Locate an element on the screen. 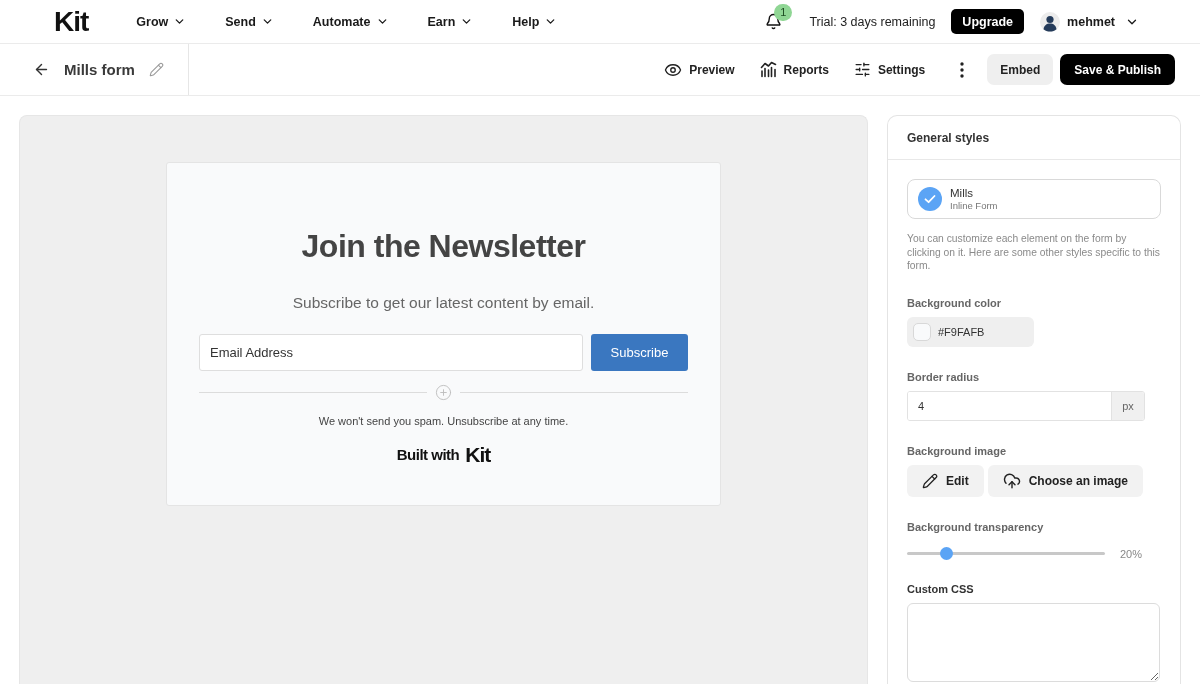 This screenshot has width=1200, height=684. notification-badge: 1 is located at coordinates (783, 12).